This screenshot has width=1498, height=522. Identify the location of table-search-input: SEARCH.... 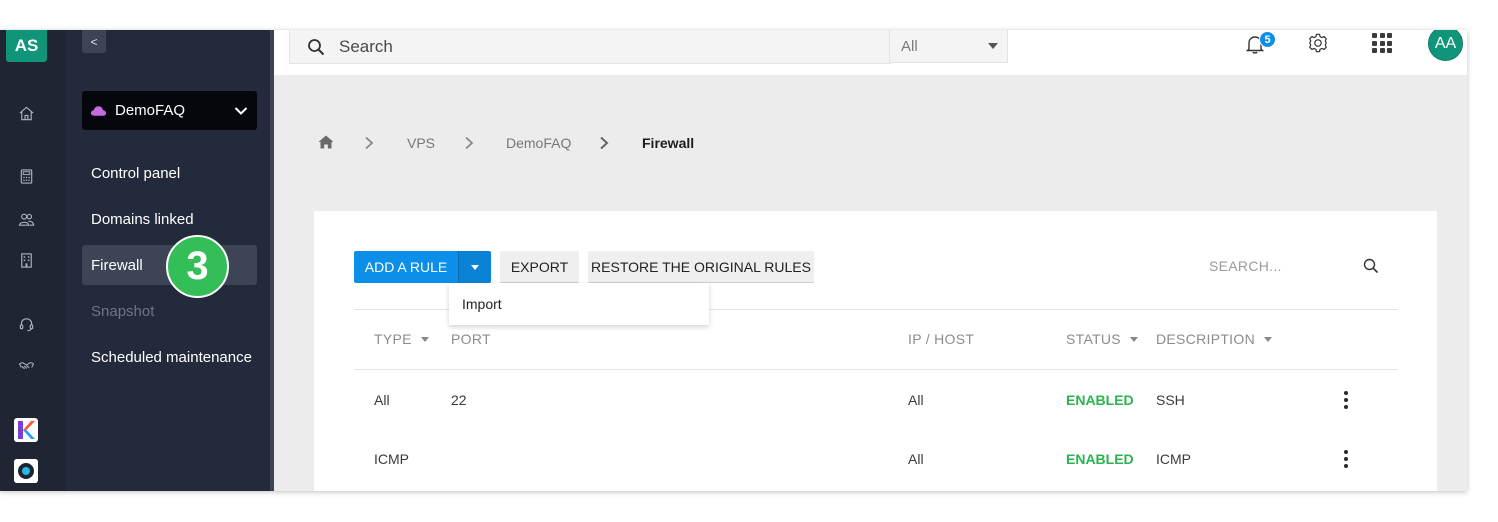
(1245, 266).